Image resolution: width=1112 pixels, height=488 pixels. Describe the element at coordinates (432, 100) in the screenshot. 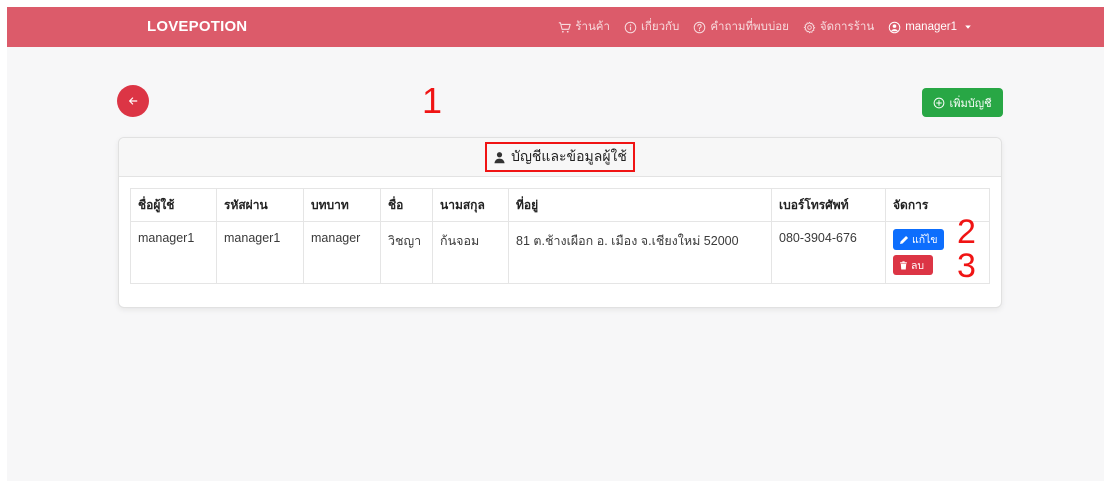

I see `annotation-marker-1: 1` at that location.